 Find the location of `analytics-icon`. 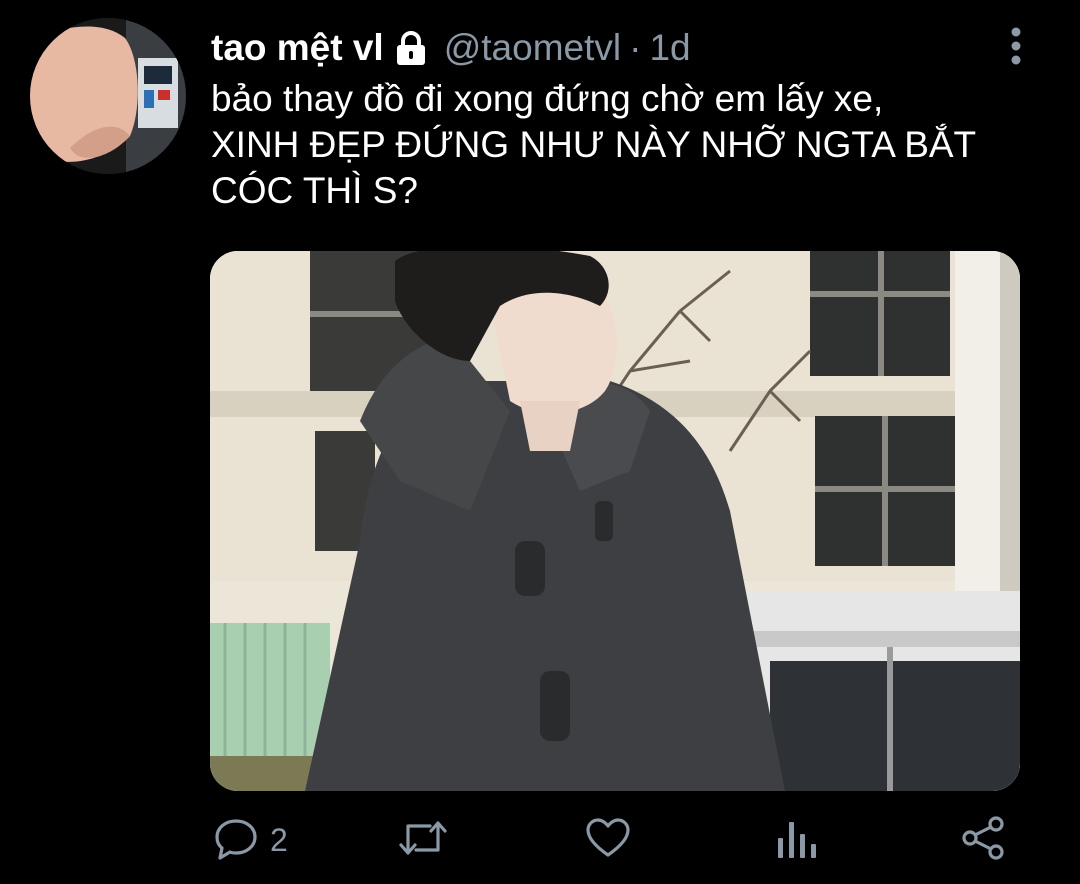

analytics-icon is located at coordinates (796, 840).